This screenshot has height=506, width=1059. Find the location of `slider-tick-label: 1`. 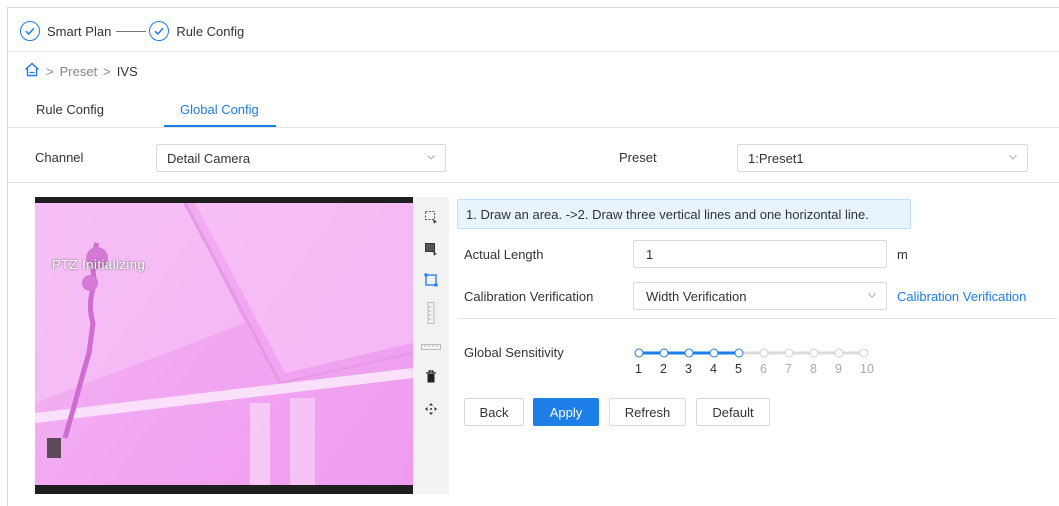

slider-tick-label: 1 is located at coordinates (638, 369).